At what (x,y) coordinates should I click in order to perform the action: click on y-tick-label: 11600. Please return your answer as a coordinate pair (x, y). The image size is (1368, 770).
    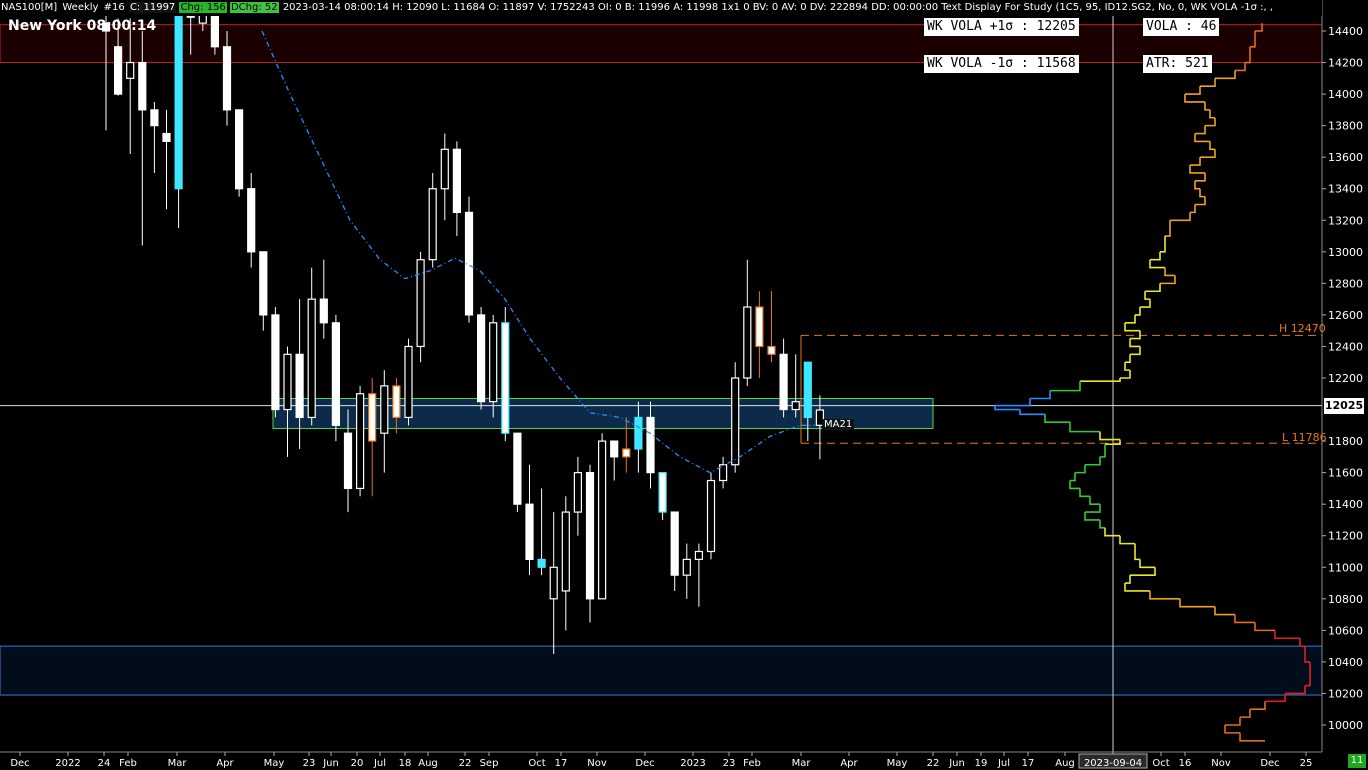
    Looking at the image, I should click on (1345, 473).